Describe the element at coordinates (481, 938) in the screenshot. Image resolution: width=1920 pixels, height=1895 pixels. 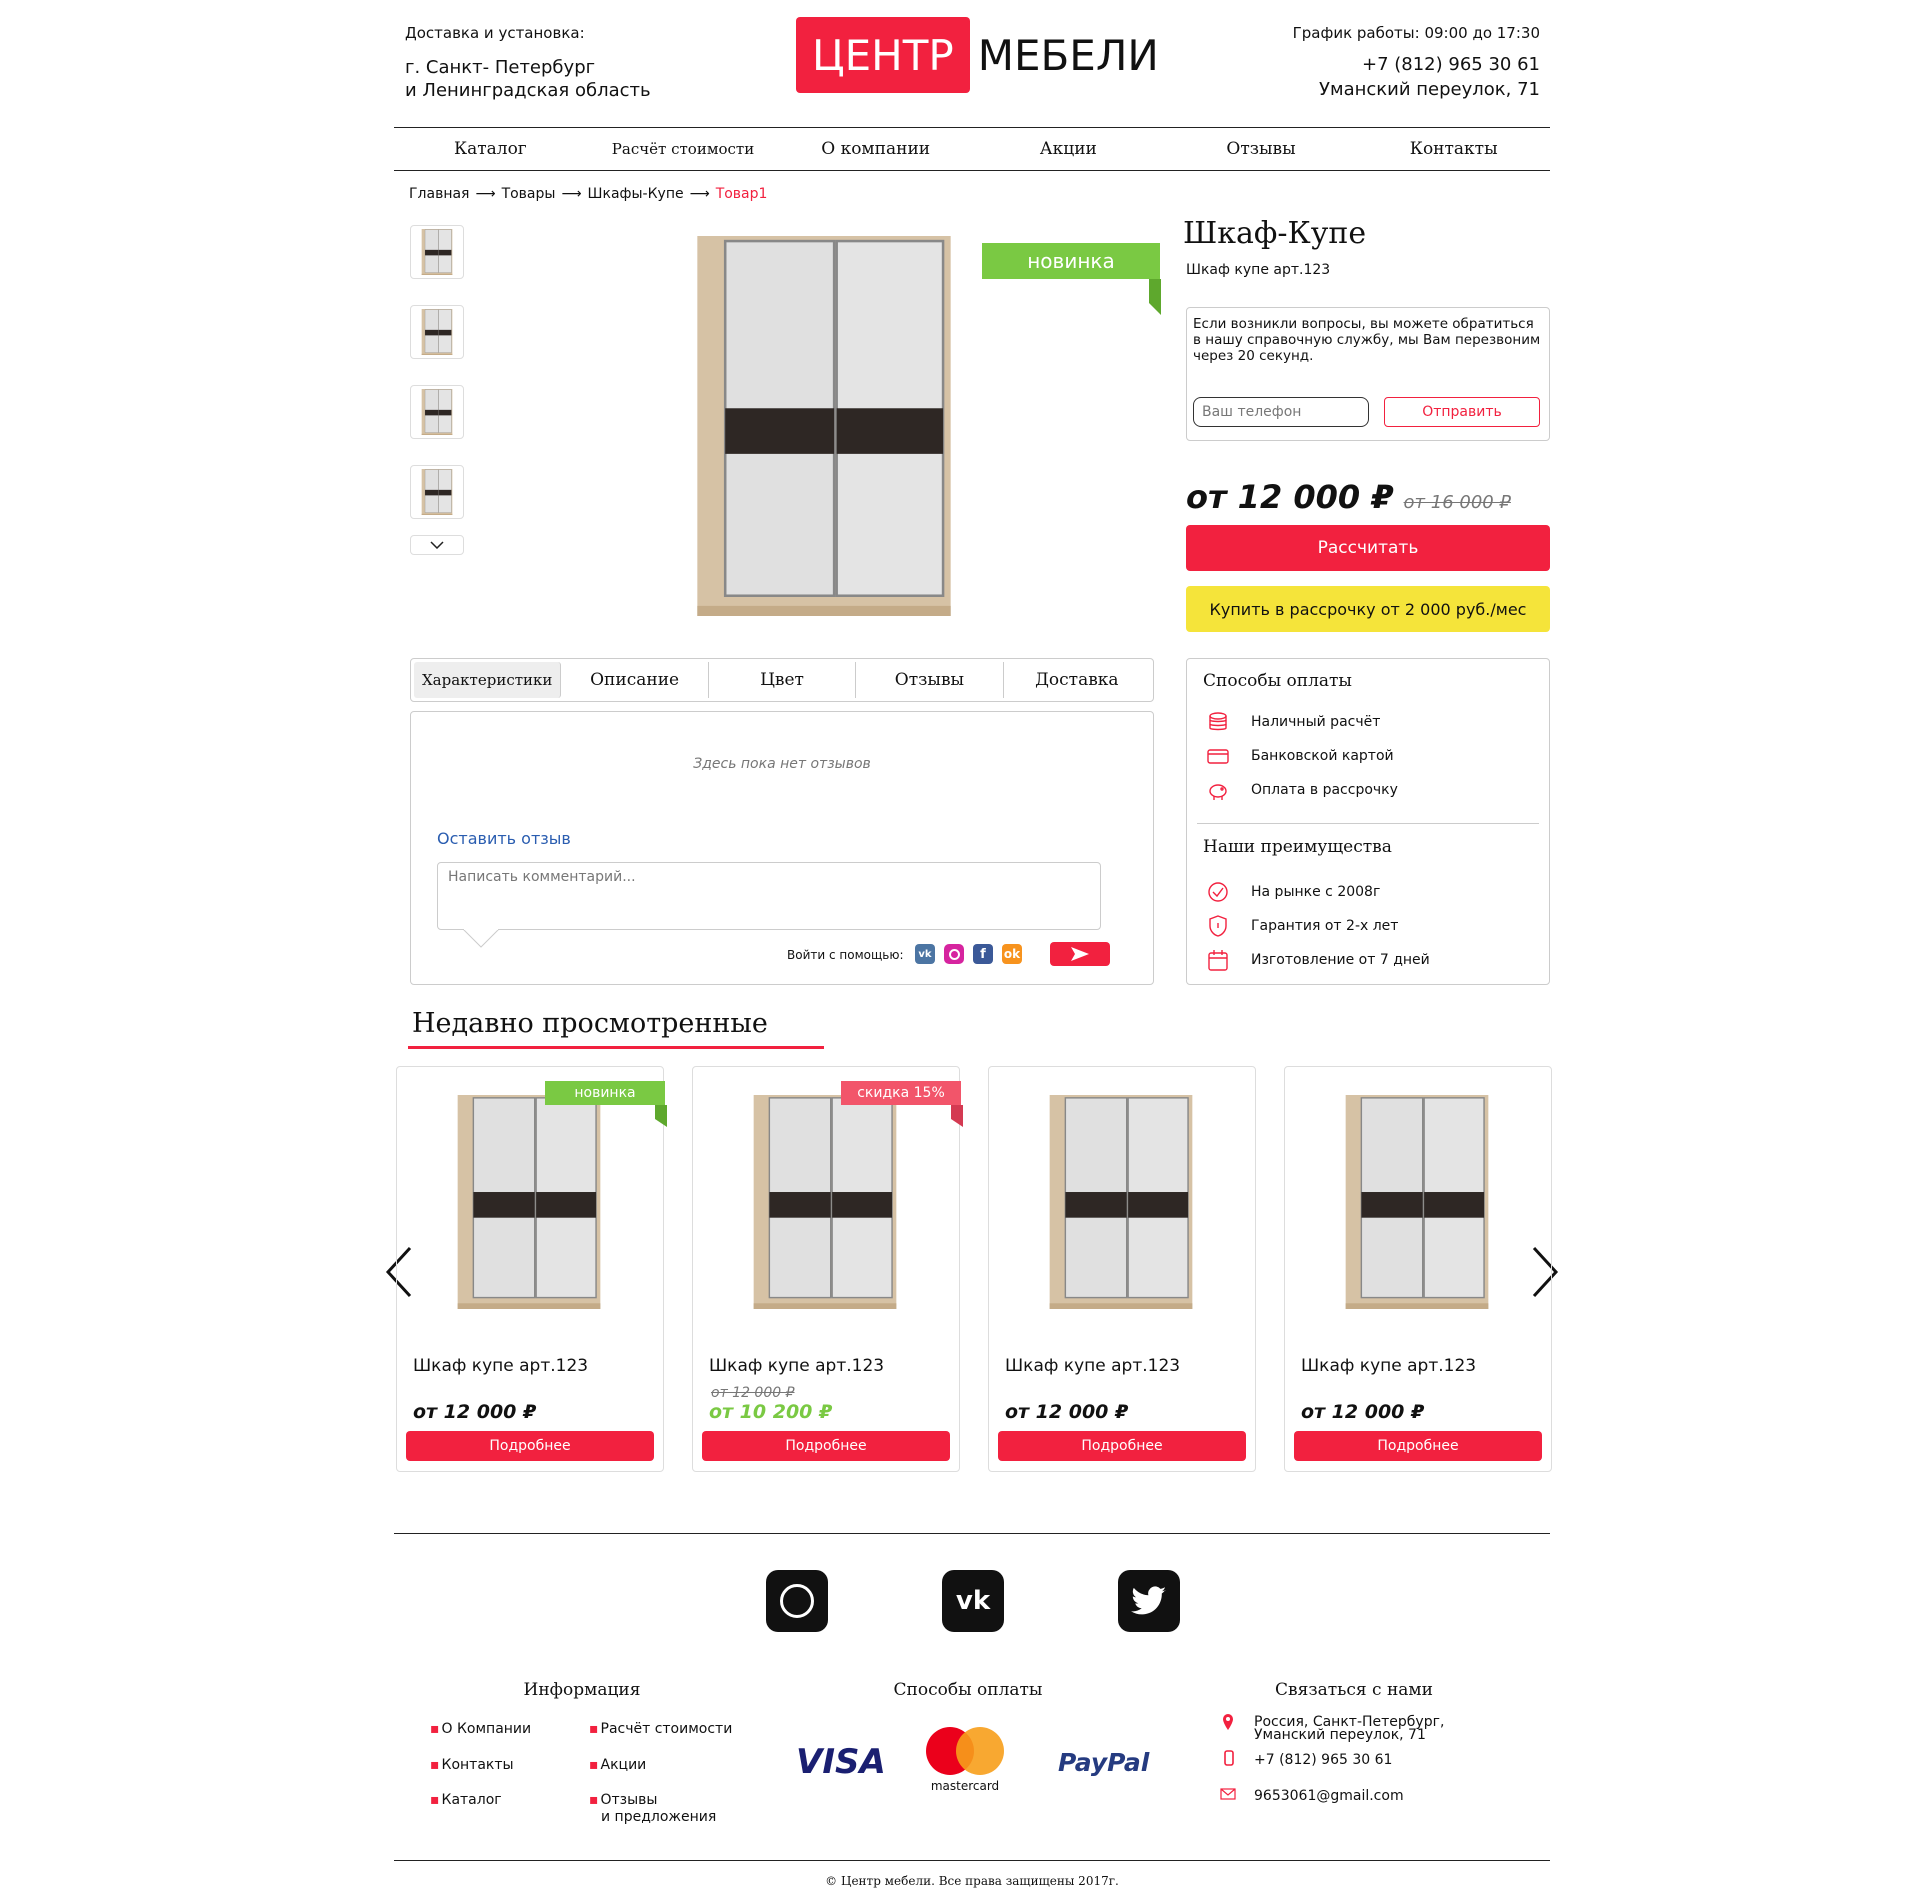
I see `comment-tail` at that location.